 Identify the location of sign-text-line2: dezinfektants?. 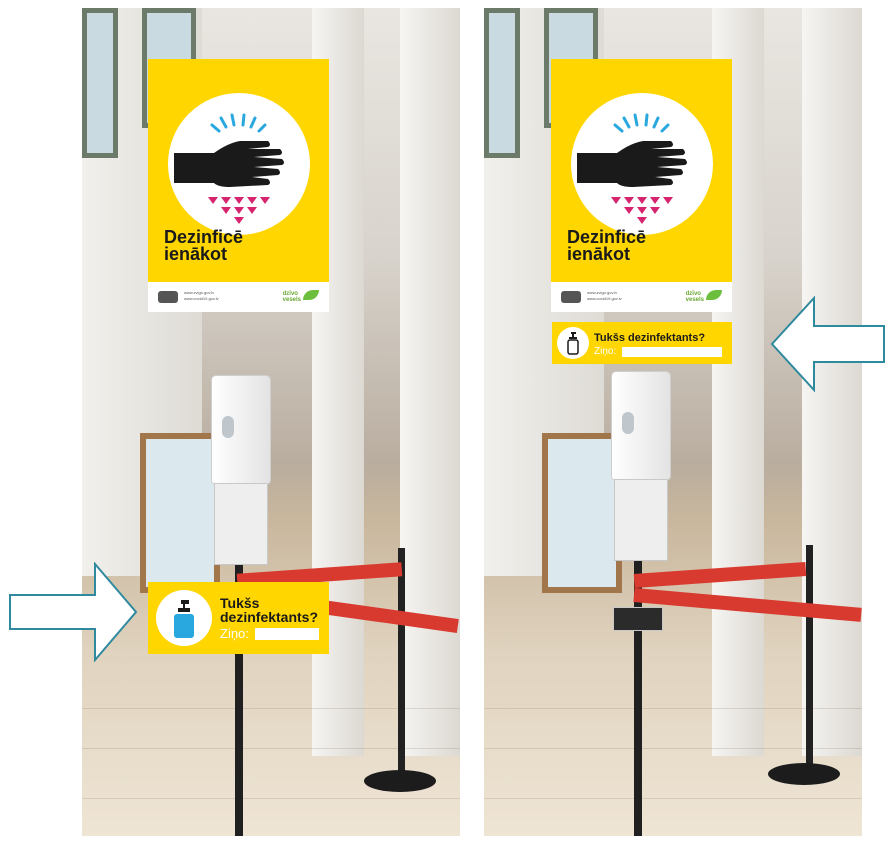
(269, 617).